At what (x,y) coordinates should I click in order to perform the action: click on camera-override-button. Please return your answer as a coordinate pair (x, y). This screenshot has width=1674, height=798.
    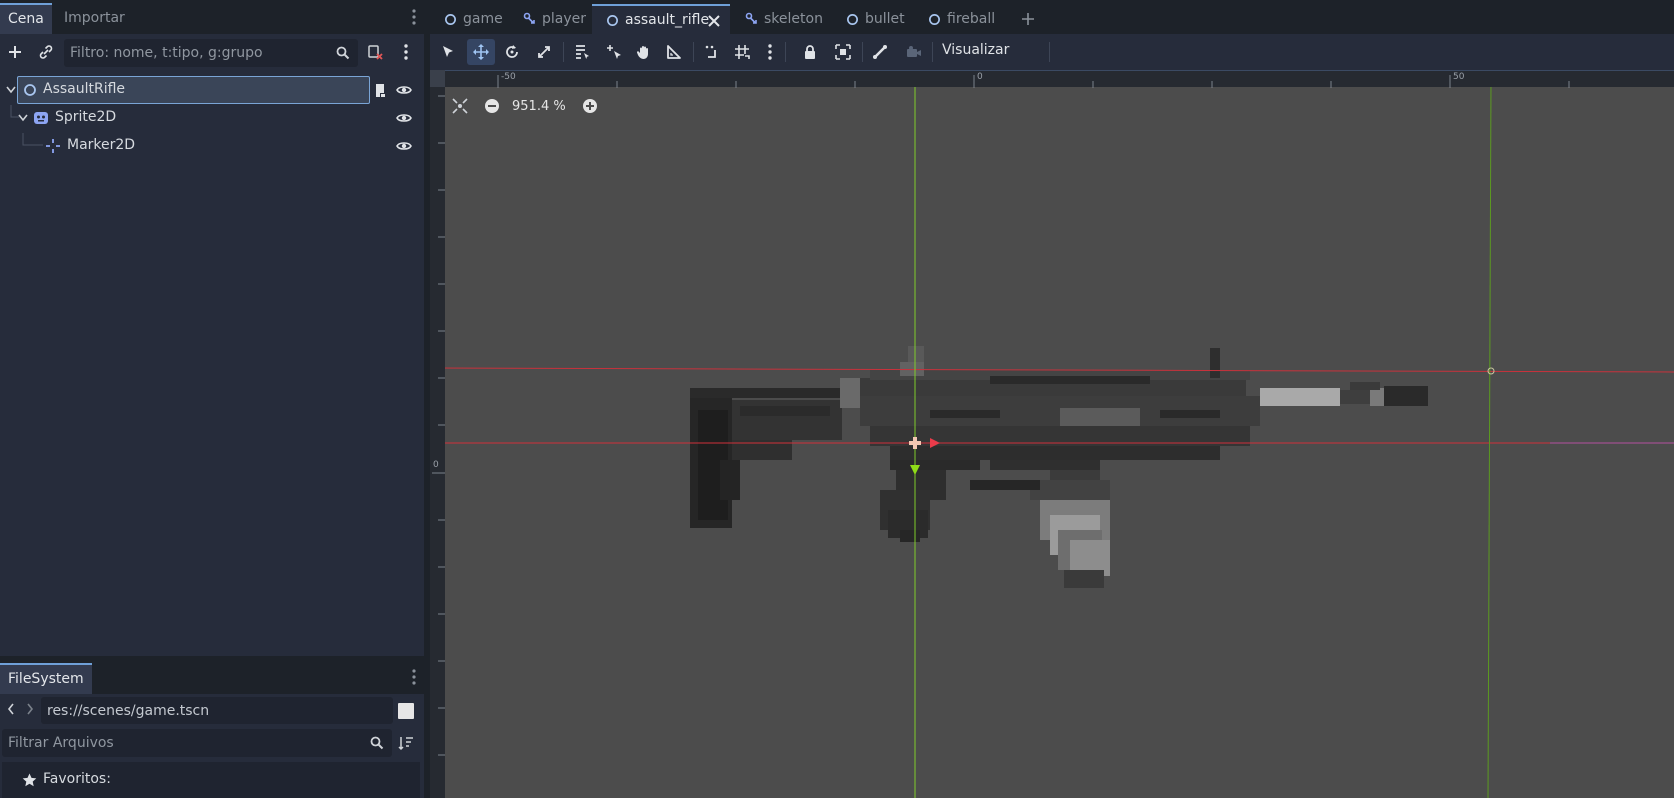
    Looking at the image, I should click on (914, 52).